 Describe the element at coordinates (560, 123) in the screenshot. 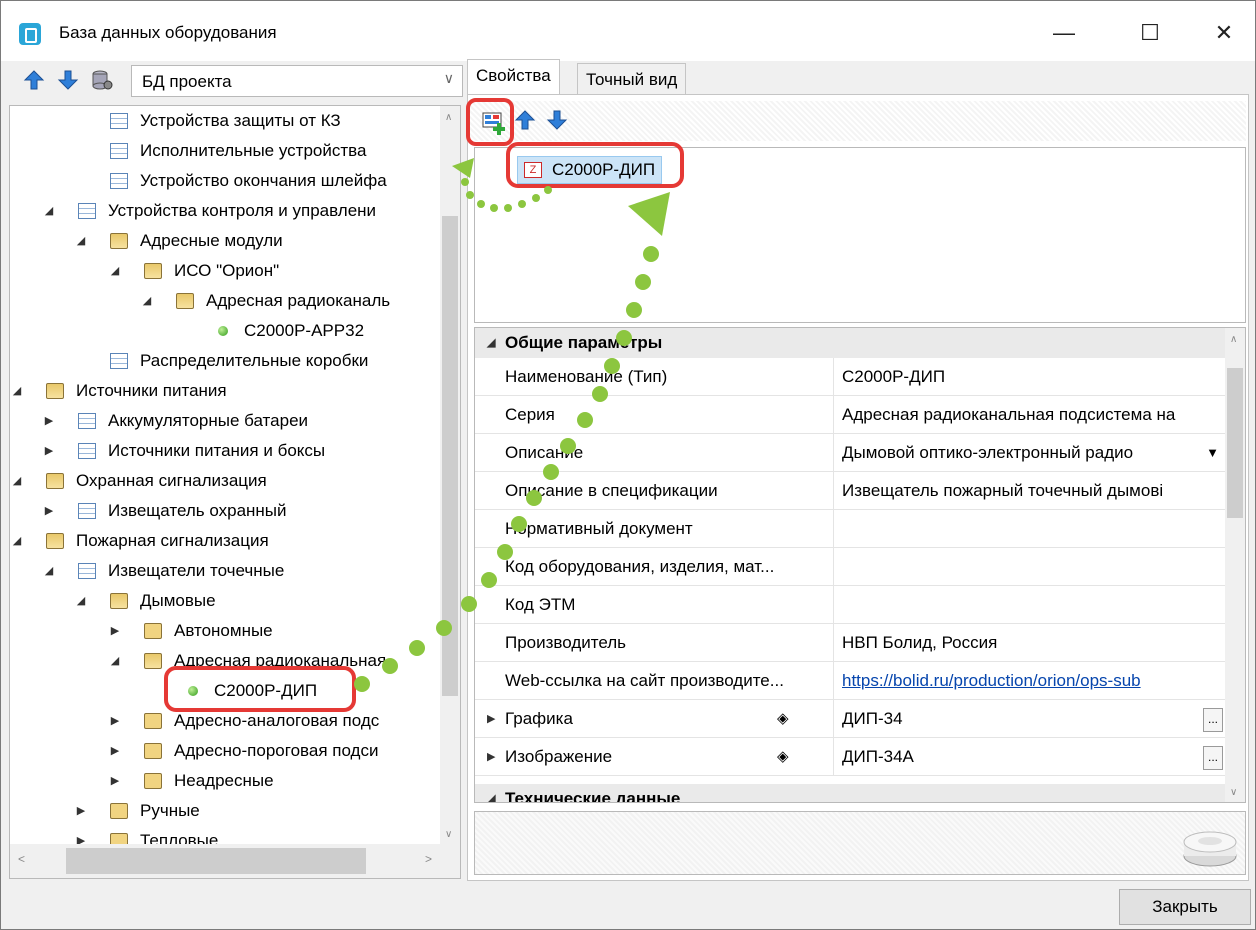

I see `move-down-item-icon` at that location.